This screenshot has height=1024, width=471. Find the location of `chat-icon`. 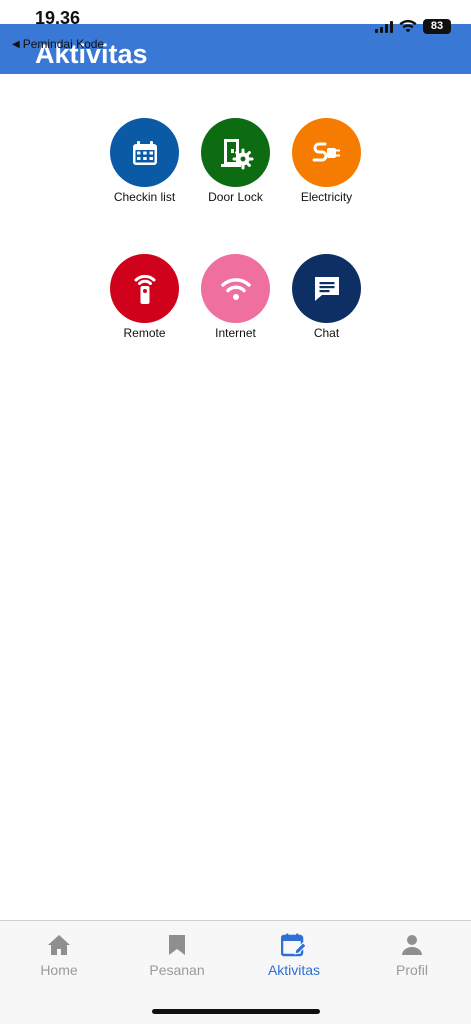

chat-icon is located at coordinates (326, 288).